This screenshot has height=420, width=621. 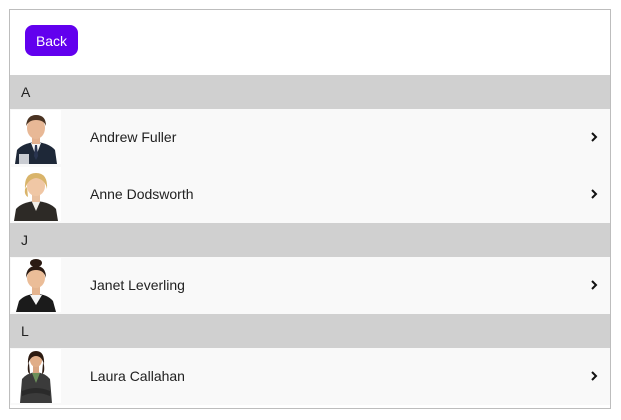 I want to click on contact-name: Anne Dodsworth, so click(x=142, y=194).